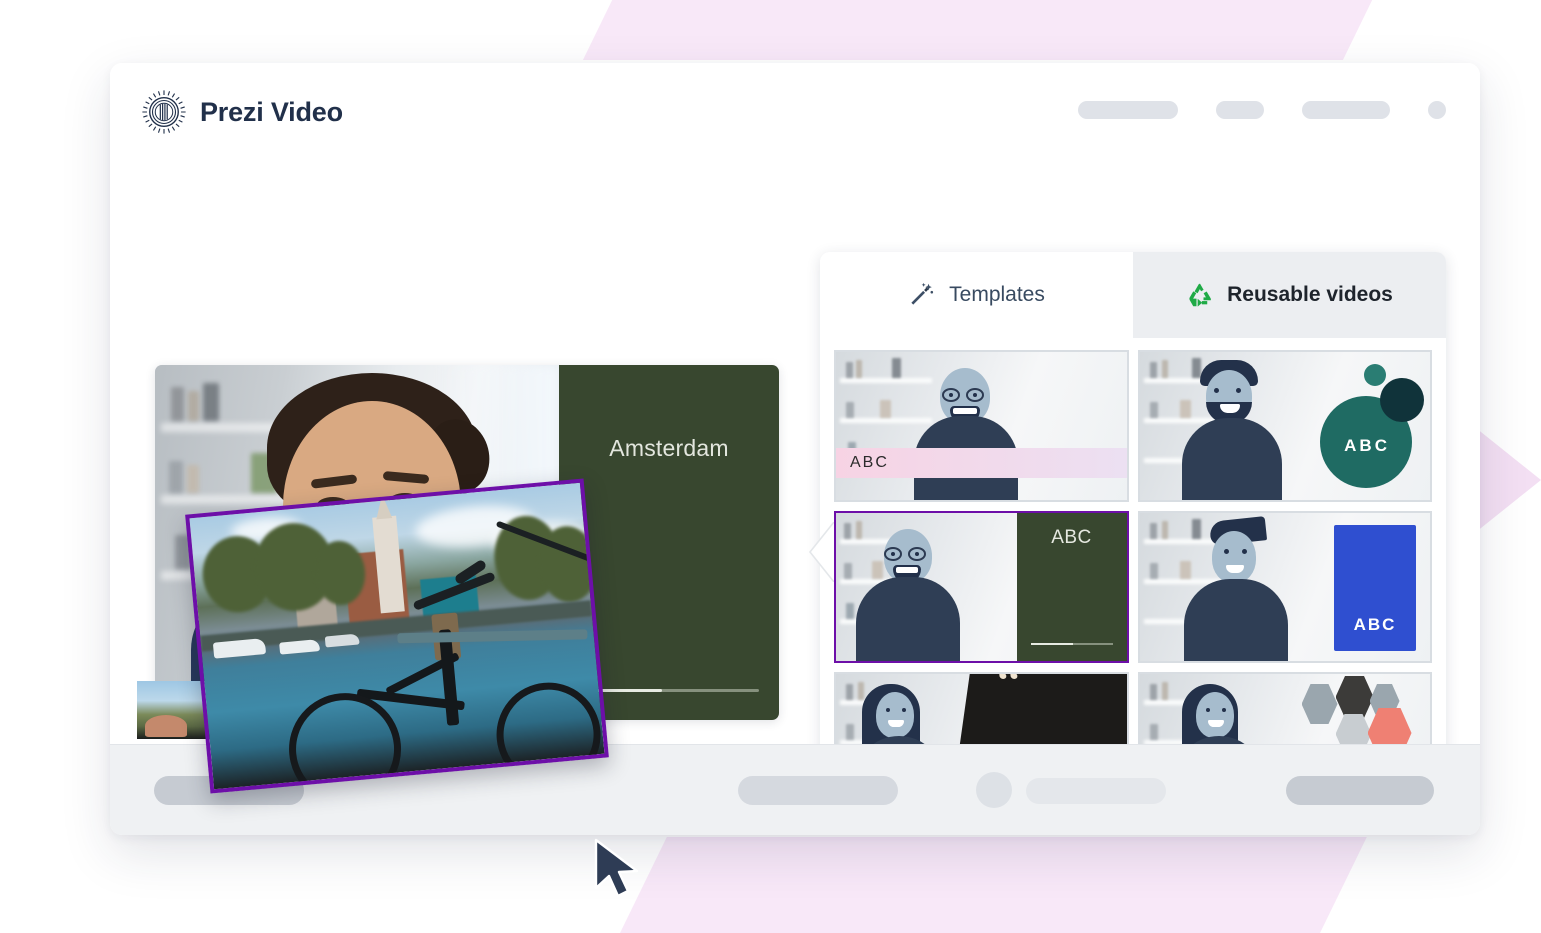 The width and height of the screenshot is (1541, 933). What do you see at coordinates (997, 294) in the screenshot?
I see `tab-templates-label: Templates` at bounding box center [997, 294].